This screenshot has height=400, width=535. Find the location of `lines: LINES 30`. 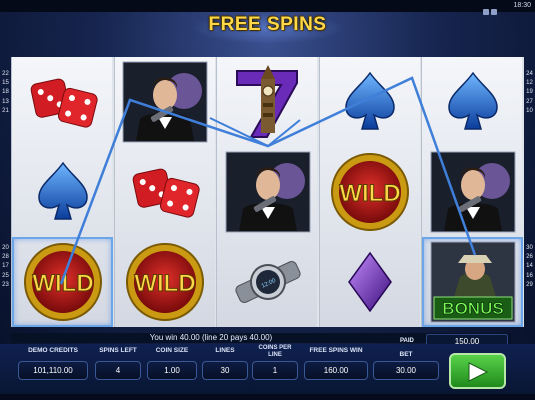

lines: LINES 30 is located at coordinates (225, 363).